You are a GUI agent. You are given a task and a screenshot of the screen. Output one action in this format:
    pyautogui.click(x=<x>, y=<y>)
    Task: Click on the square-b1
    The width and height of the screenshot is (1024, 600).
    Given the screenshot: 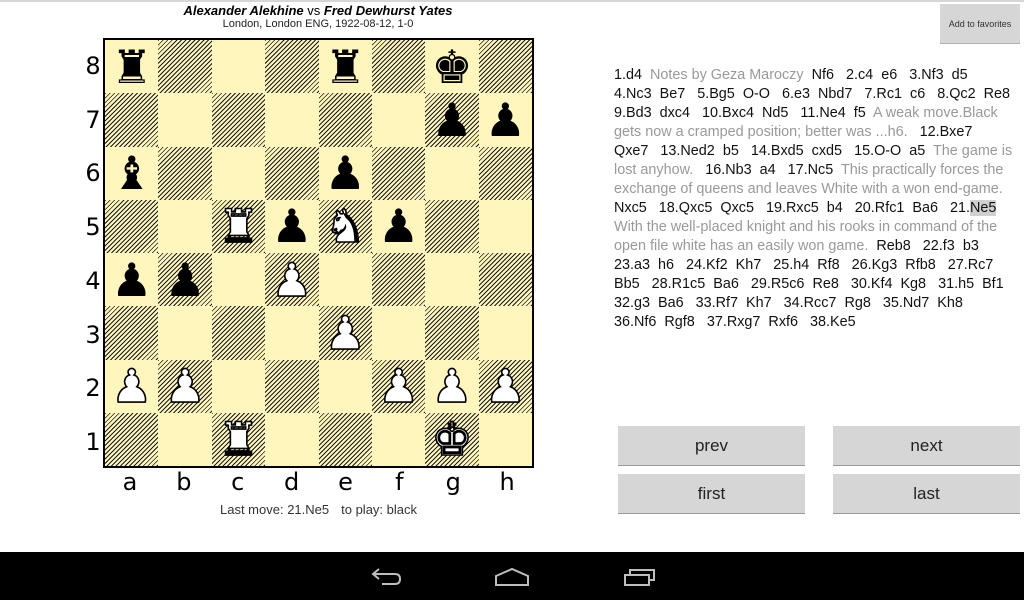 What is the action you would take?
    pyautogui.click(x=185, y=439)
    